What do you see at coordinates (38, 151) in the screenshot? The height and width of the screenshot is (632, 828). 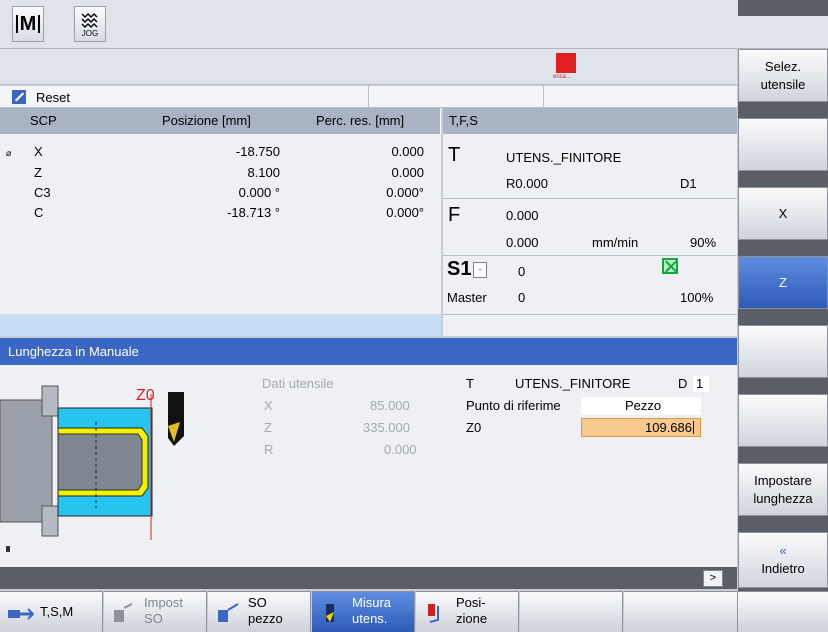 I see `axis-name: X` at bounding box center [38, 151].